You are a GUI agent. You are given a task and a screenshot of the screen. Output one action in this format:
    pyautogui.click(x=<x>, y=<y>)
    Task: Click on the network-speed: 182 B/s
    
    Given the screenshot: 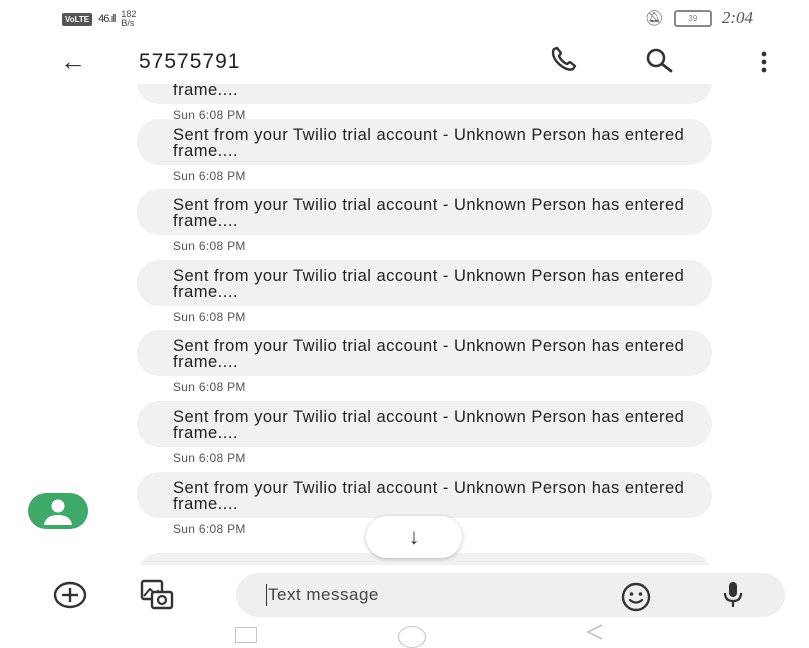 What is the action you would take?
    pyautogui.click(x=128, y=19)
    